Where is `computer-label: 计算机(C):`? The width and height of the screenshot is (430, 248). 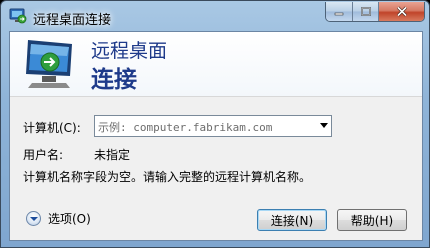
computer-label: 计算机(C): is located at coordinates (52, 128).